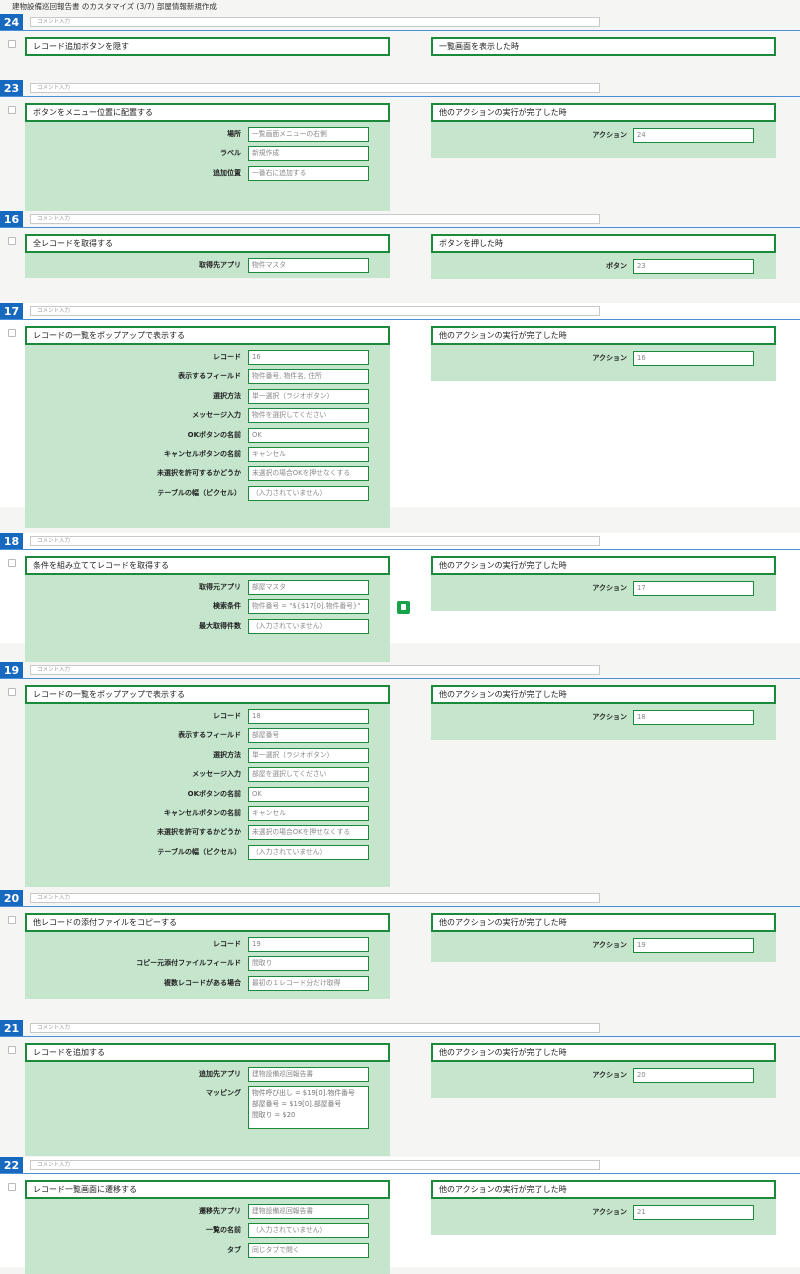 The height and width of the screenshot is (1274, 800). I want to click on field-row: 選択方法 単一選択（ラジオボタン）, so click(207, 755).